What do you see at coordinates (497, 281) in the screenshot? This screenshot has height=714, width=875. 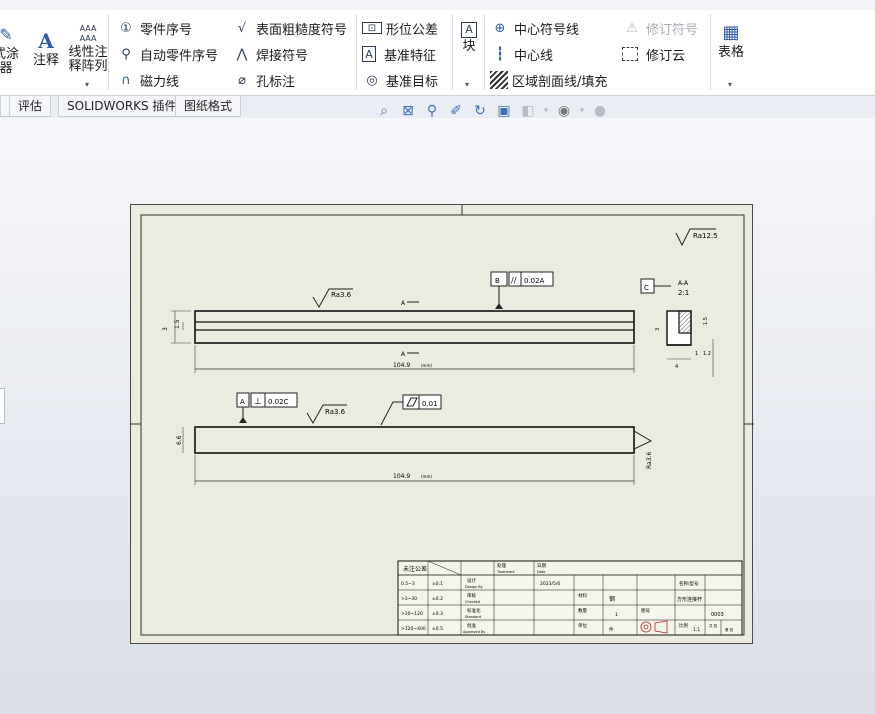 I see `geo-tol-parallel-datum: B` at bounding box center [497, 281].